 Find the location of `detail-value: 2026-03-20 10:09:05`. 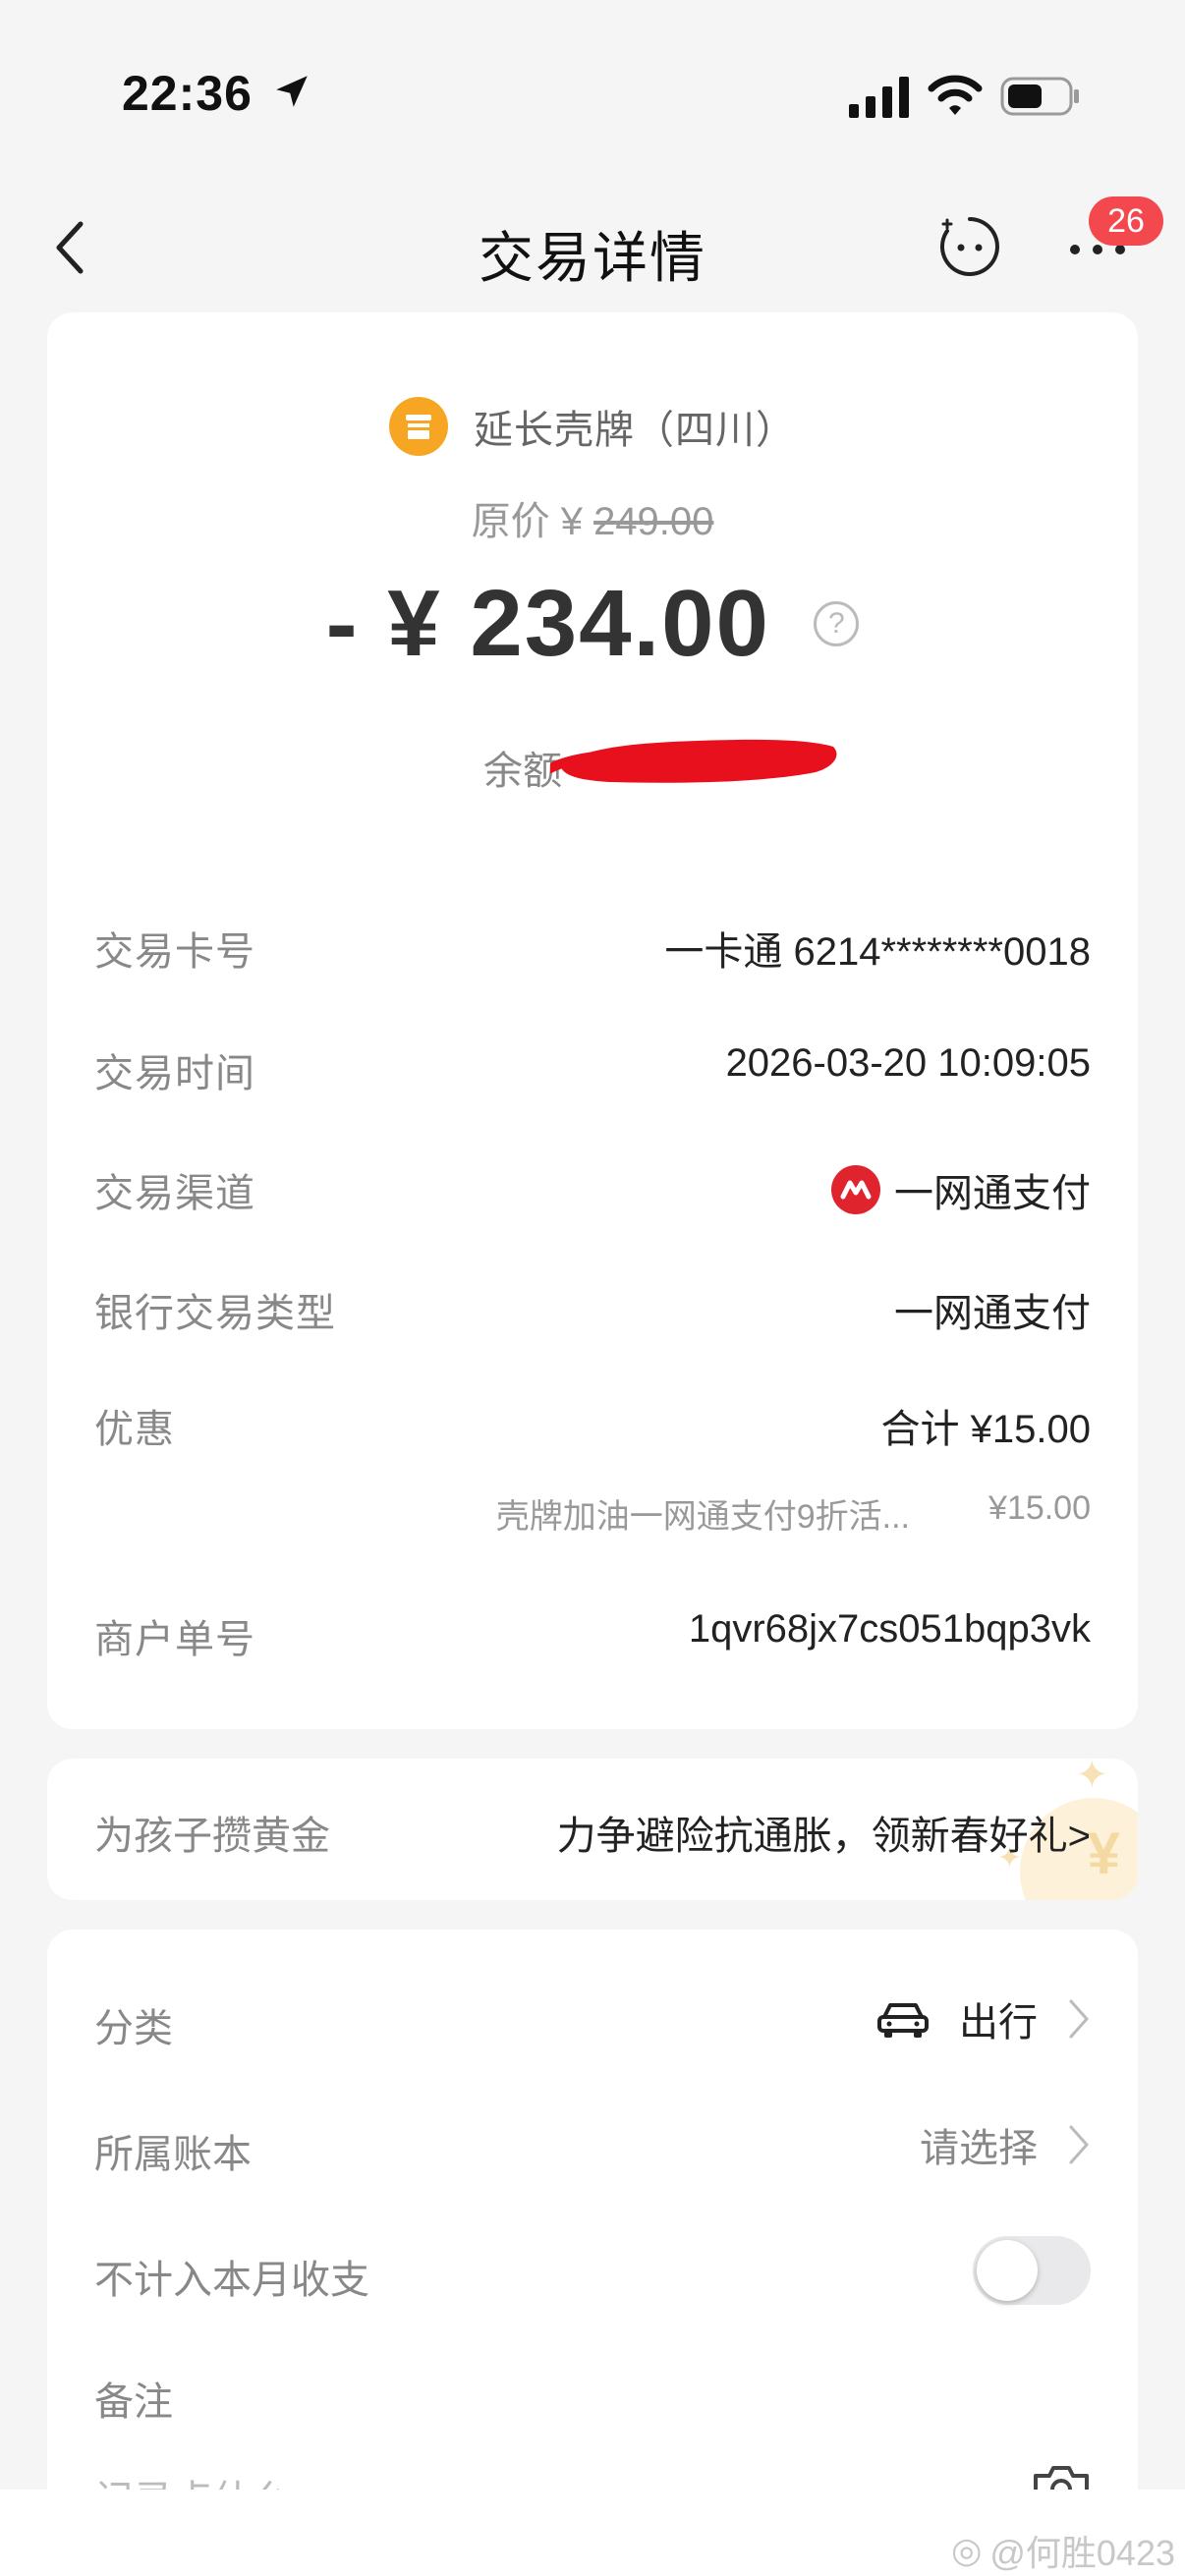

detail-value: 2026-03-20 10:09:05 is located at coordinates (908, 1063).